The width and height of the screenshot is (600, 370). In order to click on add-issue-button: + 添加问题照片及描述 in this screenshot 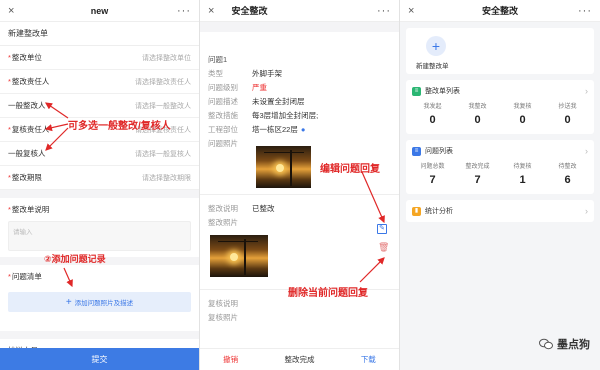, I will do `click(99, 302)`.